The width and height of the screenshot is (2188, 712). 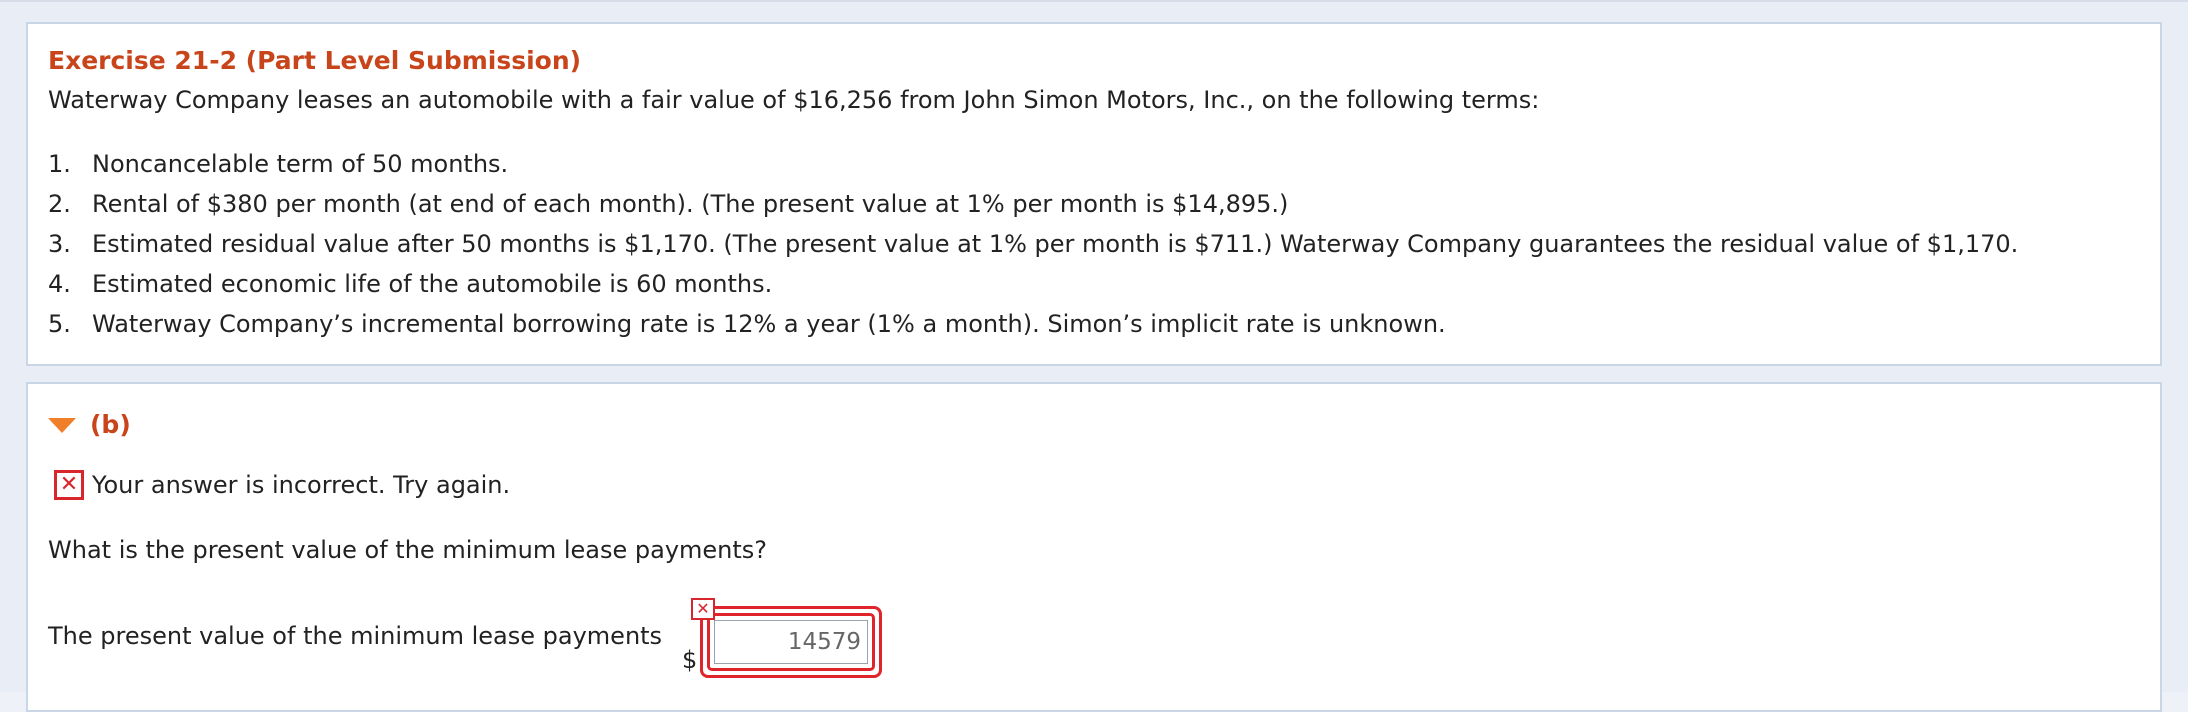 What do you see at coordinates (690, 660) in the screenshot?
I see `currency-symbol: $` at bounding box center [690, 660].